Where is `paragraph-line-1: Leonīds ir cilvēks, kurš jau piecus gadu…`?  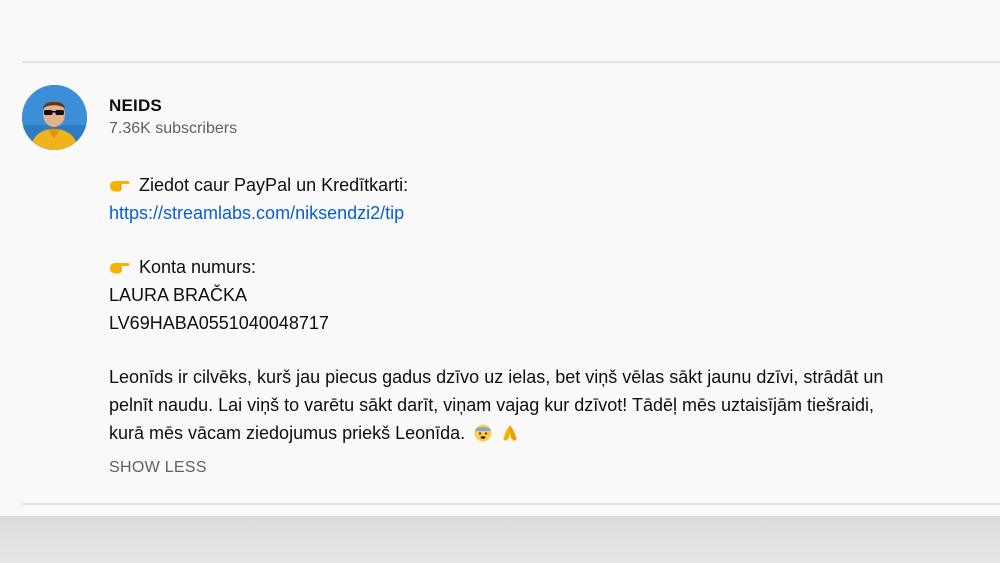 paragraph-line-1: Leonīds ir cilvēks, kurš jau piecus gadu… is located at coordinates (496, 377).